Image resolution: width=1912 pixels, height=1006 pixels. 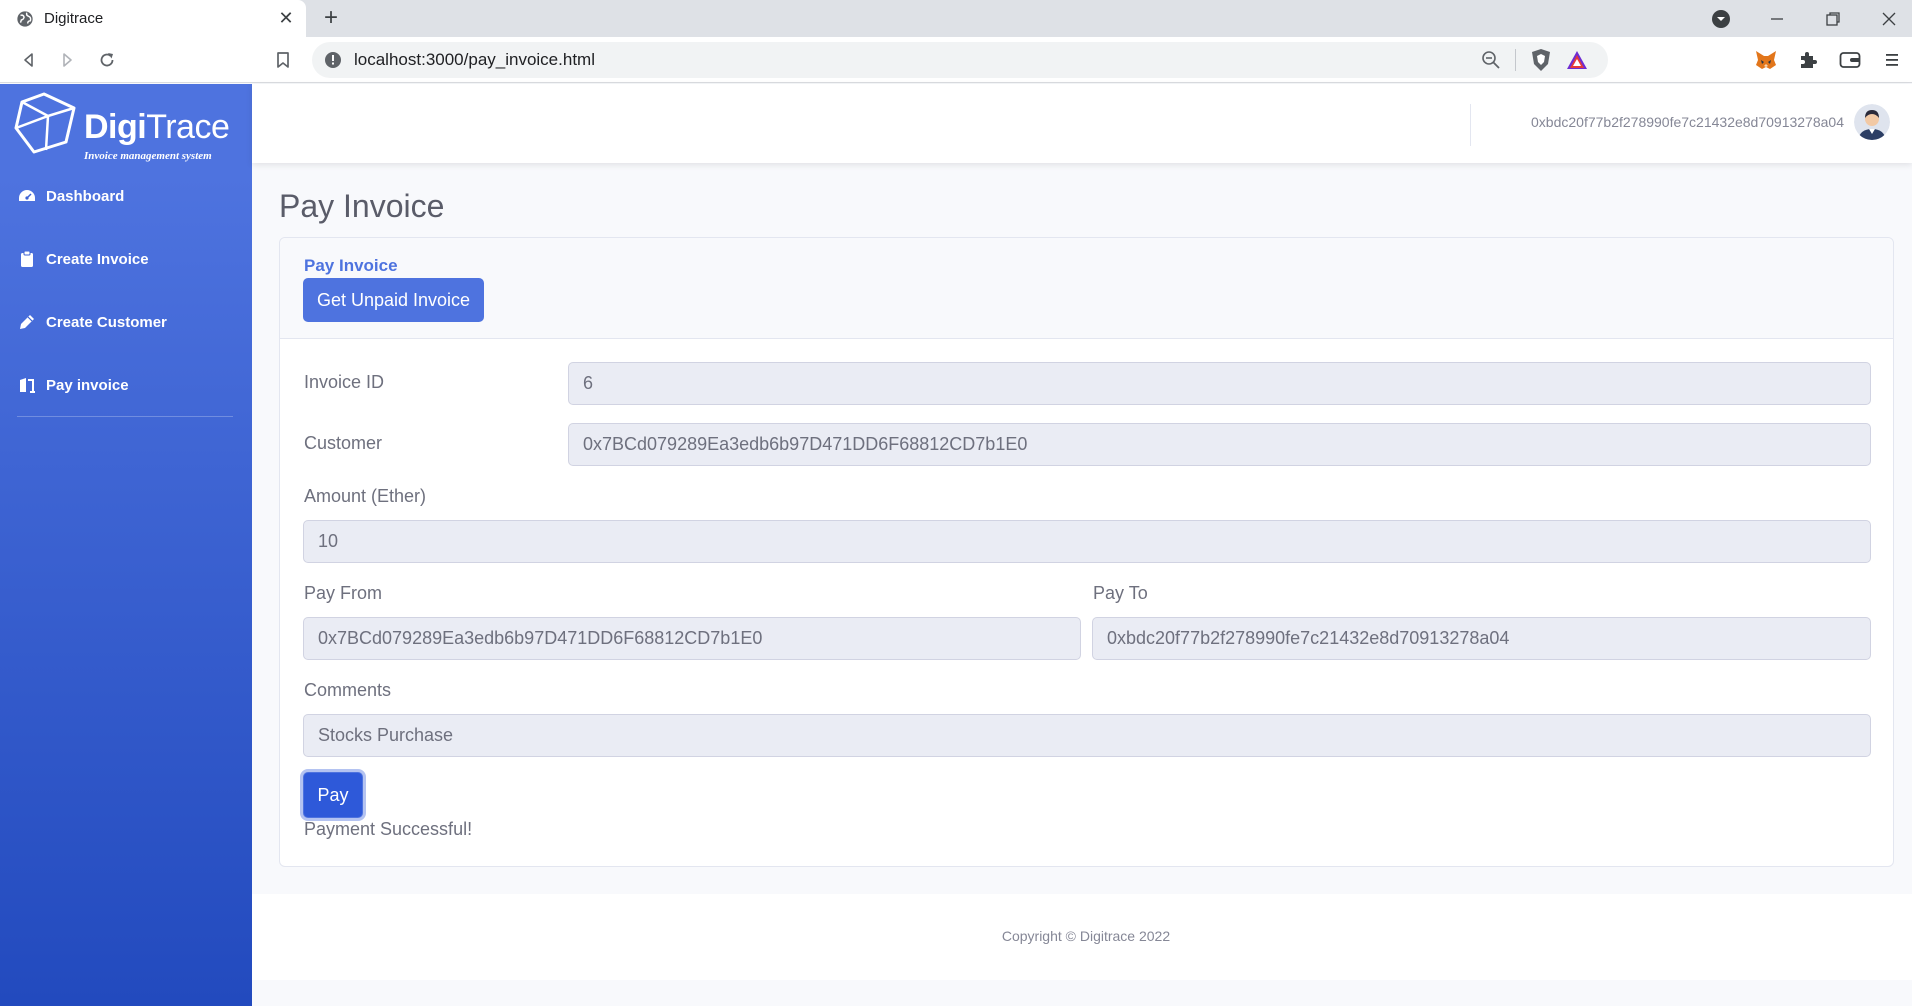 I want to click on avatar, so click(x=1872, y=122).